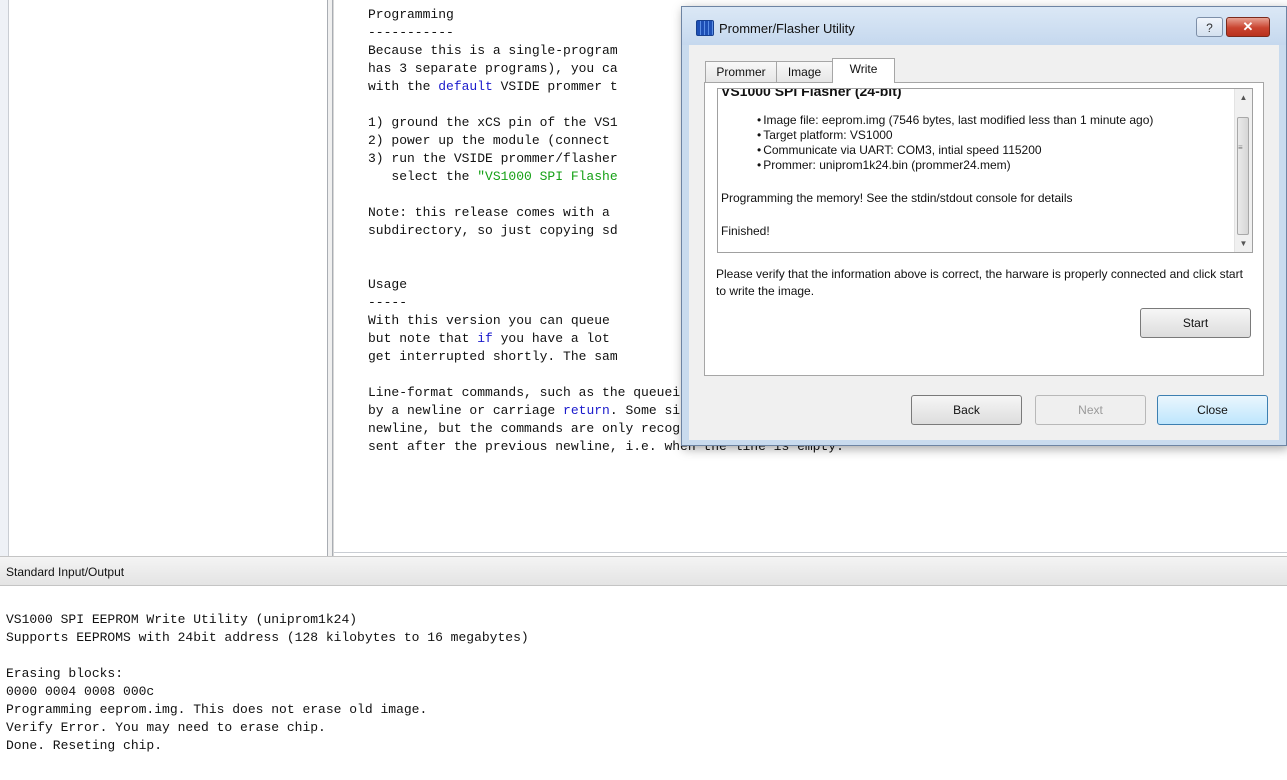 This screenshot has height=780, width=1287. Describe the element at coordinates (65, 572) in the screenshot. I see `stdio-panel-title: Standard Input/Output` at that location.